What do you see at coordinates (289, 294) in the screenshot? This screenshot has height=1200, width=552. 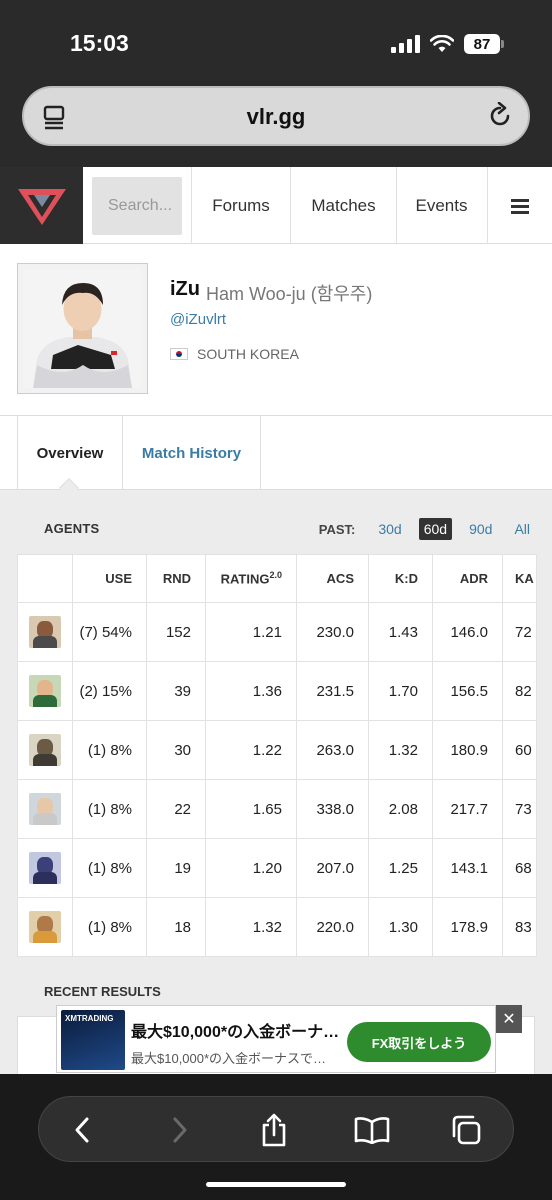 I see `player-real-name: Ham Woo-ju (함우주)` at bounding box center [289, 294].